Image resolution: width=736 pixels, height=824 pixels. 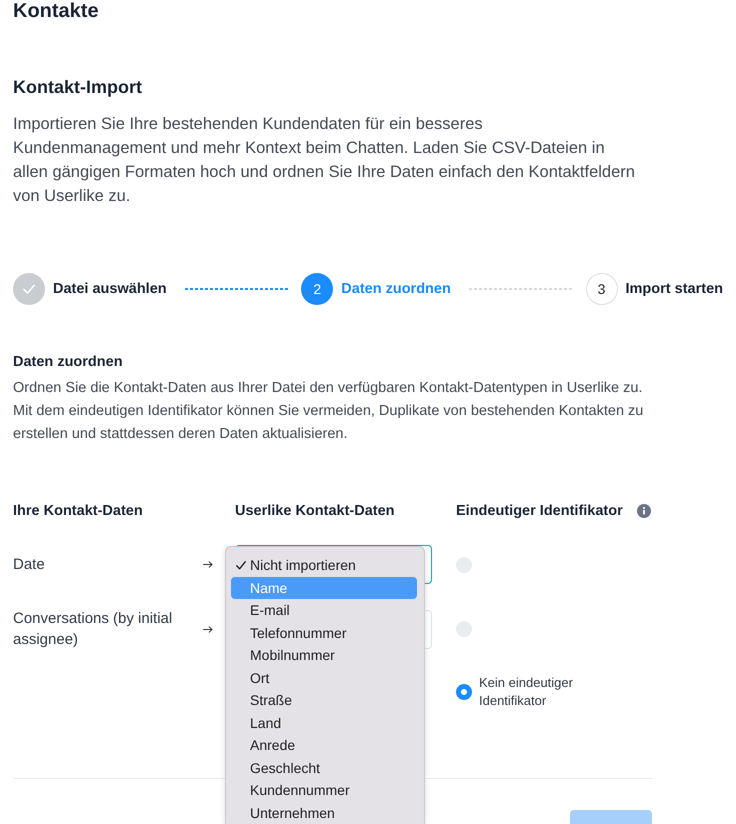 What do you see at coordinates (396, 289) in the screenshot?
I see `step-label: Daten zuordnen` at bounding box center [396, 289].